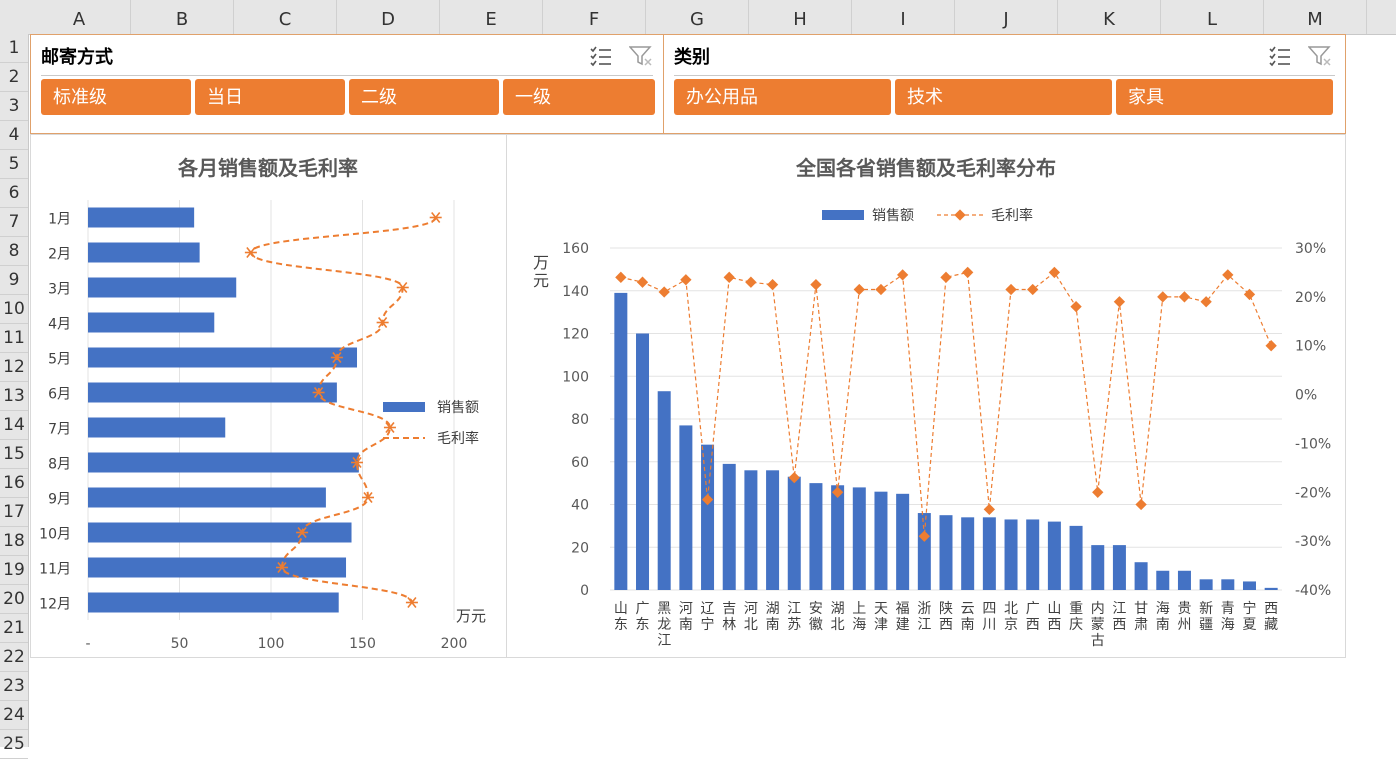 Image resolution: width=1396 pixels, height=759 pixels. Describe the element at coordinates (59, 290) in the screenshot. I see `category-label: 3月` at that location.